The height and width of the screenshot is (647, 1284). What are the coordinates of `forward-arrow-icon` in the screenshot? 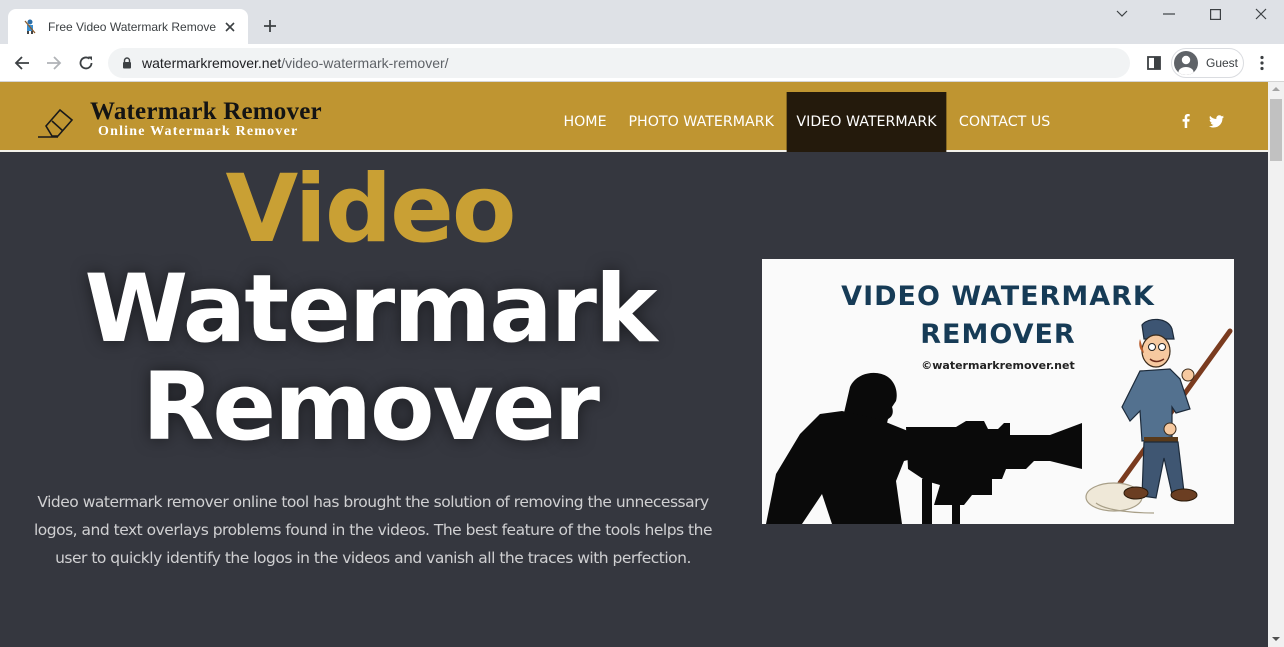 It's located at (54, 63).